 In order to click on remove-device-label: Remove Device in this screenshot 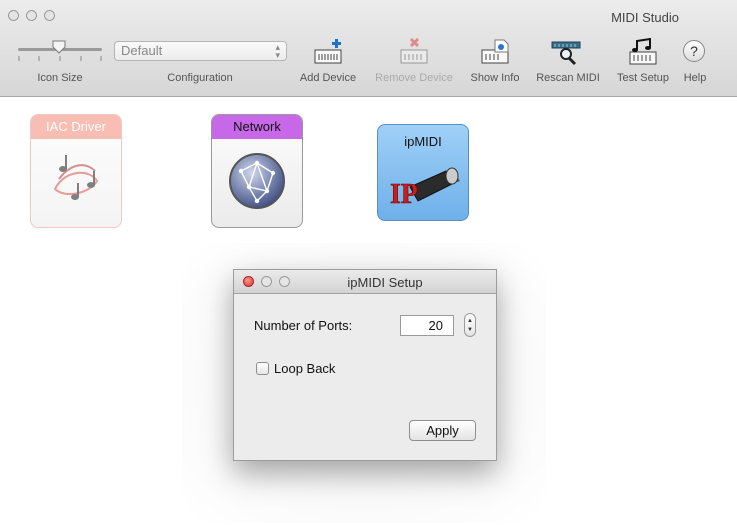, I will do `click(414, 78)`.